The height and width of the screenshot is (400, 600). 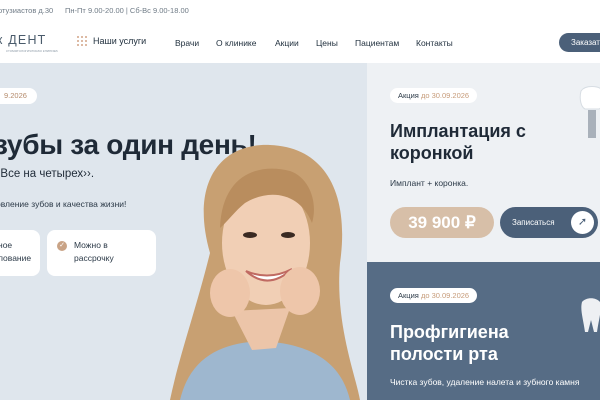 What do you see at coordinates (579, 42) in the screenshot?
I see `order-button: Заказать` at bounding box center [579, 42].